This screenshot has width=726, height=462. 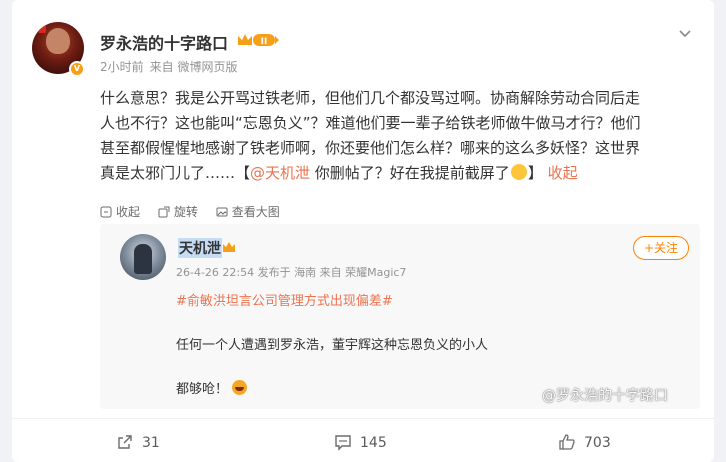 What do you see at coordinates (258, 40) in the screenshot?
I see `vip-crown-icon: II` at bounding box center [258, 40].